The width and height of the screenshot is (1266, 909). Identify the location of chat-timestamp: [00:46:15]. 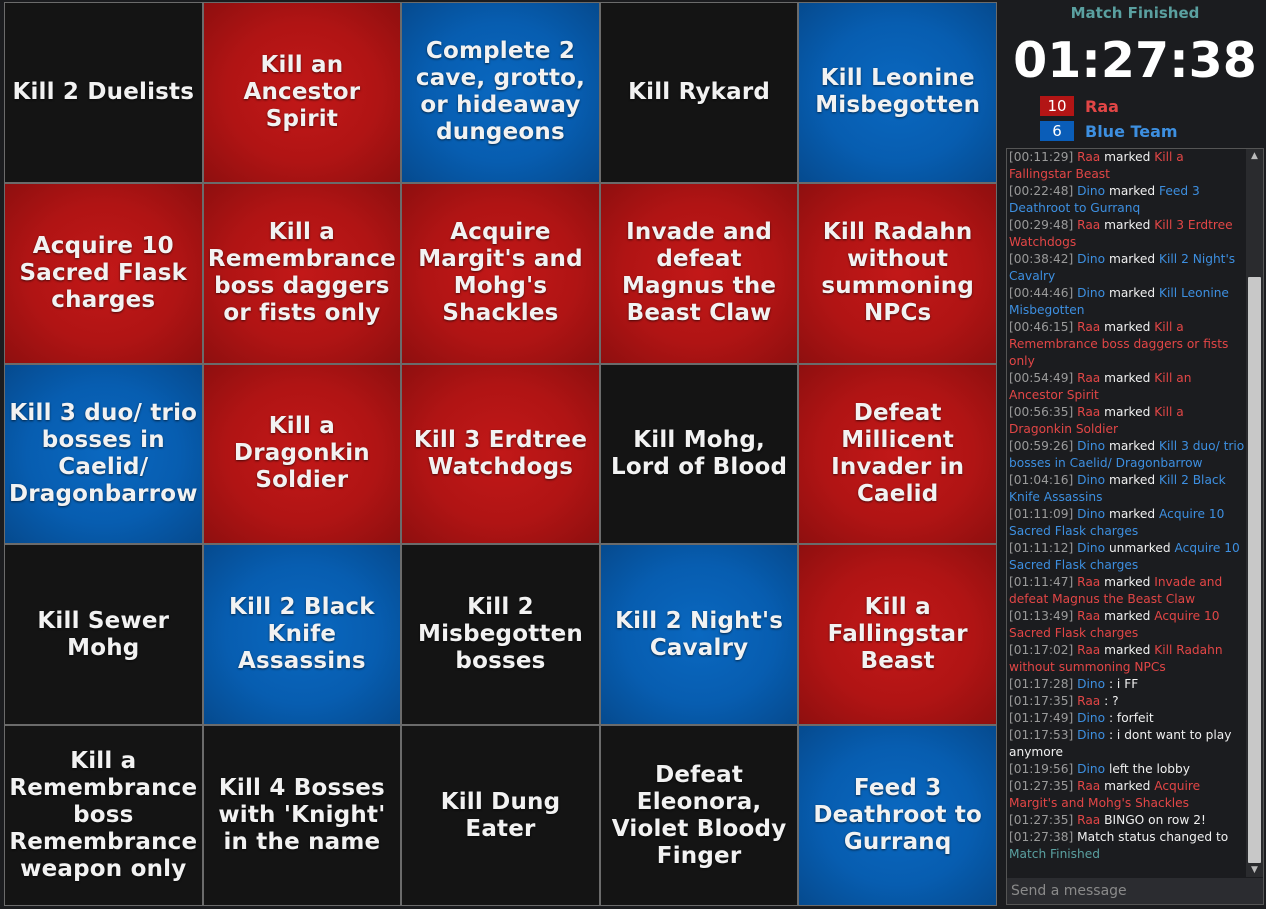
(1041, 327).